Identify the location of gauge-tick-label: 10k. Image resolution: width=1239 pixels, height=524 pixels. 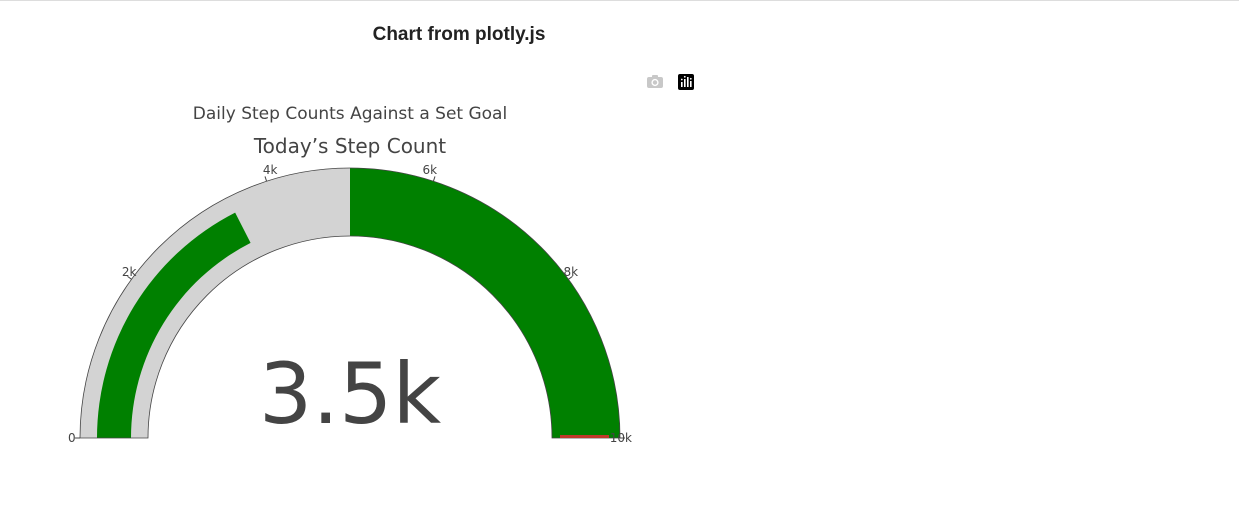
(621, 438).